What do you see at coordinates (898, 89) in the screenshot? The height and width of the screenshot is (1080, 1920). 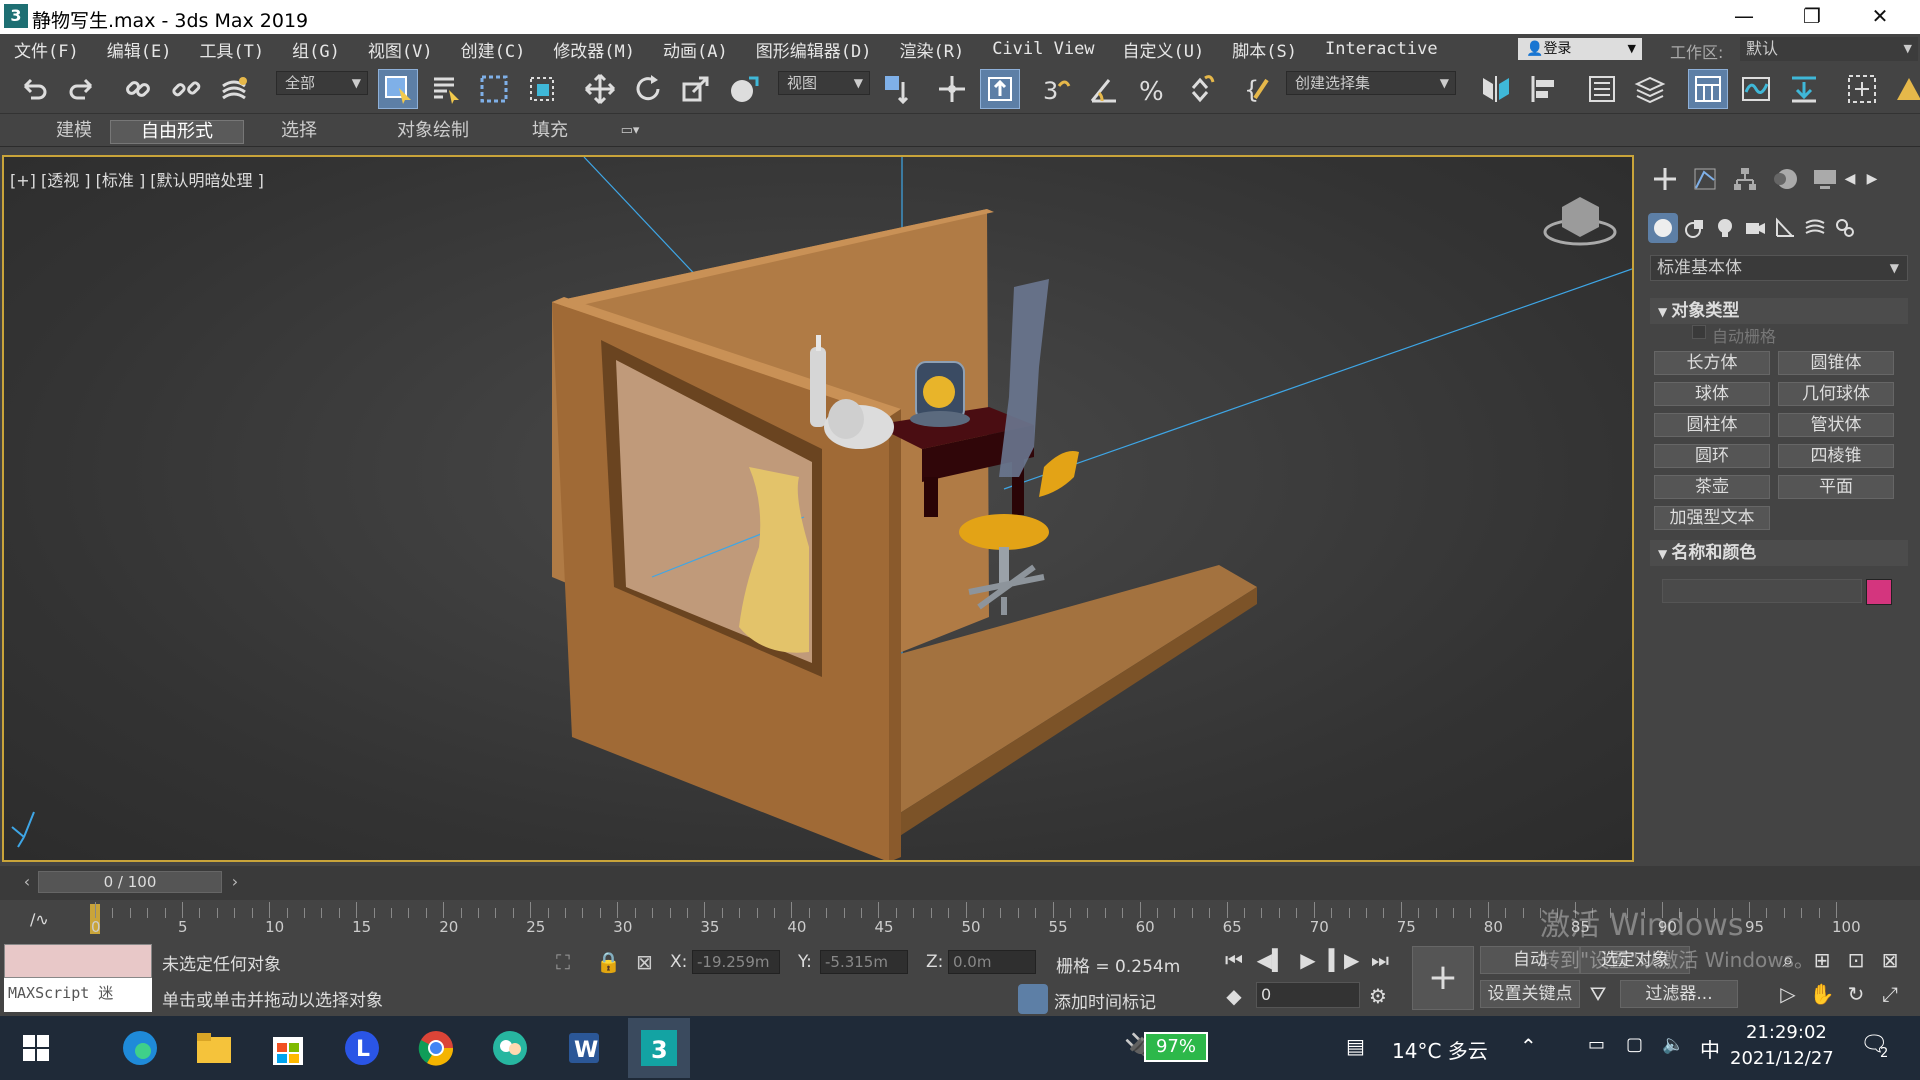 I see `pivot-center-icon` at bounding box center [898, 89].